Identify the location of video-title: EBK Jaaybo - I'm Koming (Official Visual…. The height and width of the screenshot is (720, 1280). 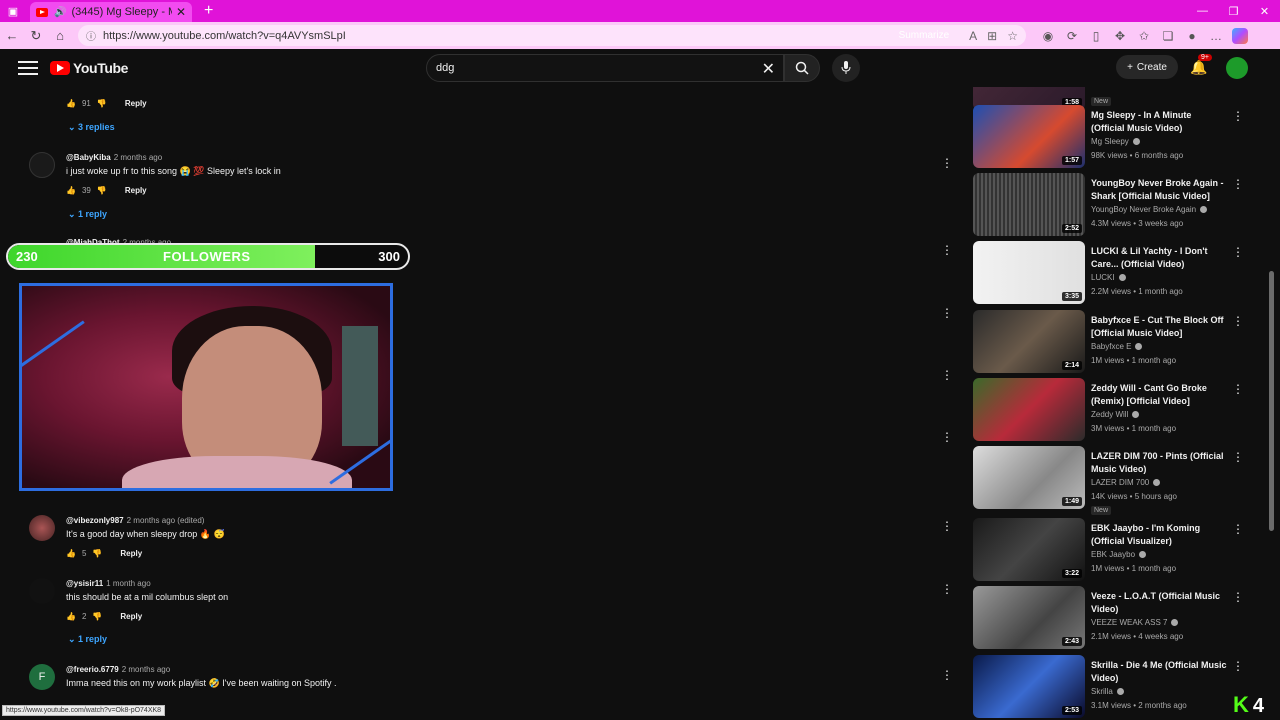
(1159, 535).